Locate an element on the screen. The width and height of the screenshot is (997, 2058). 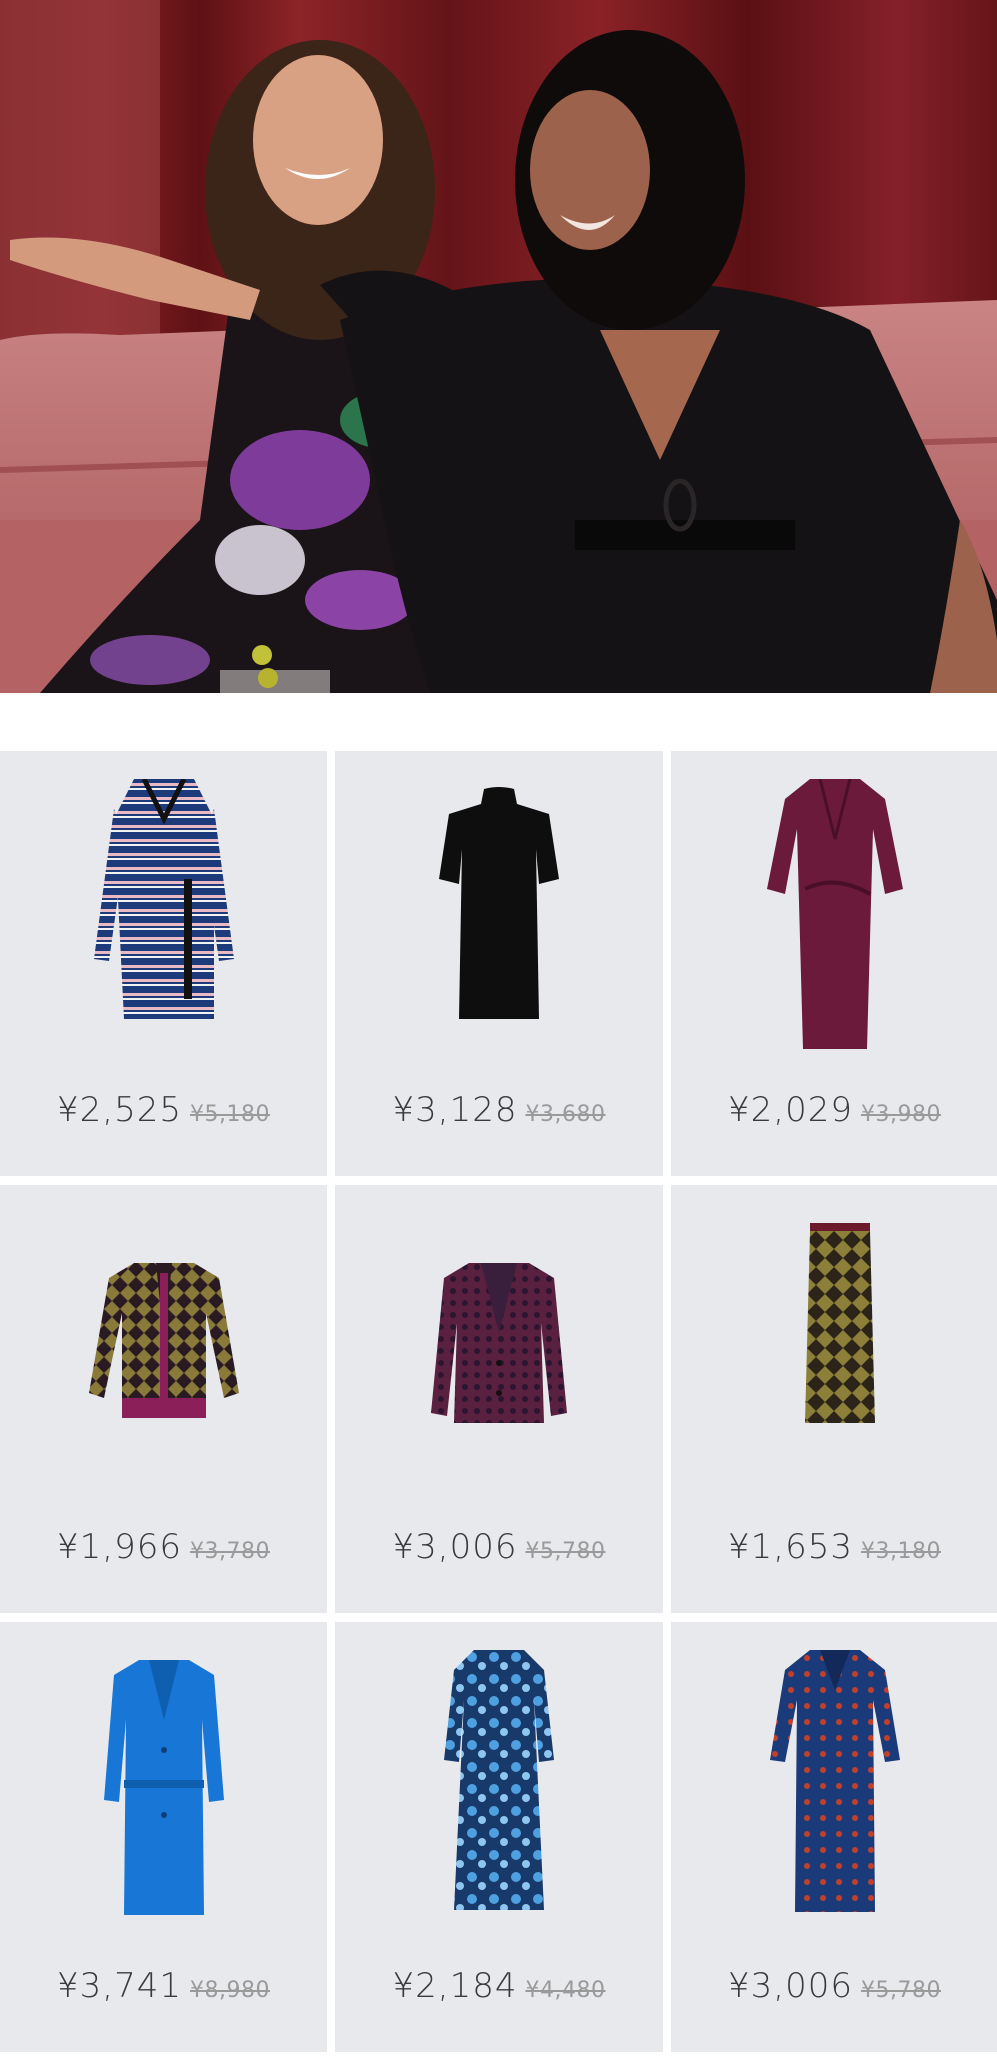
product-card: ¥3,741 ¥8,980 is located at coordinates (163, 1837).